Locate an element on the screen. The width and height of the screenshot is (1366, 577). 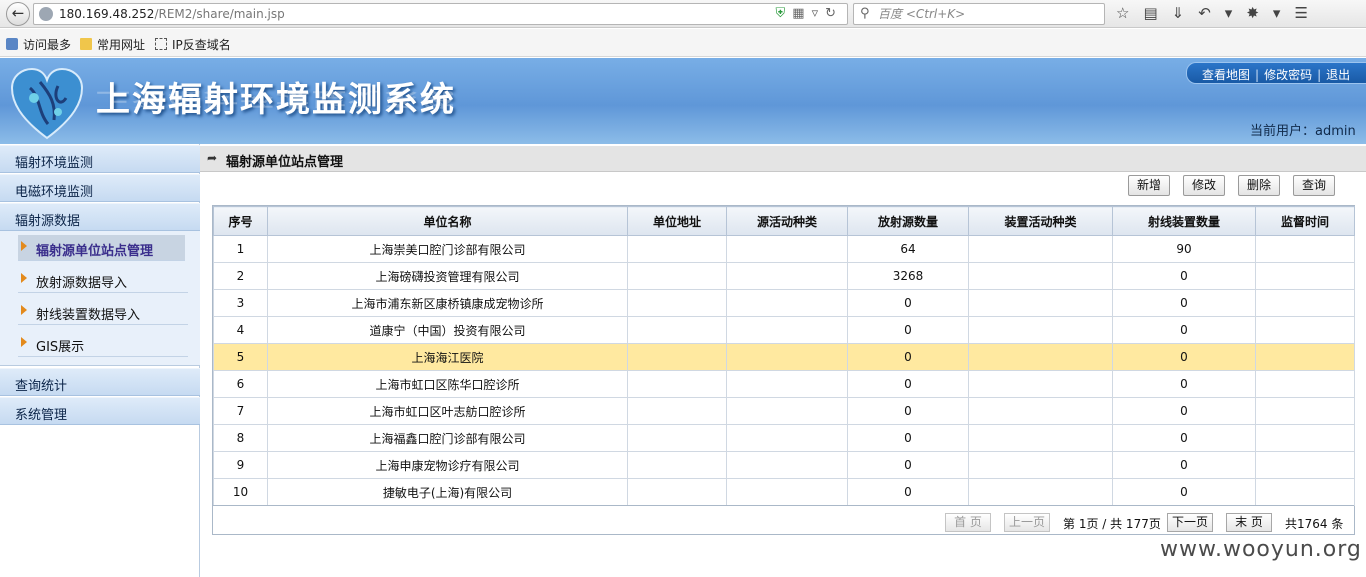
folder-icon is located at coordinates (86, 44).